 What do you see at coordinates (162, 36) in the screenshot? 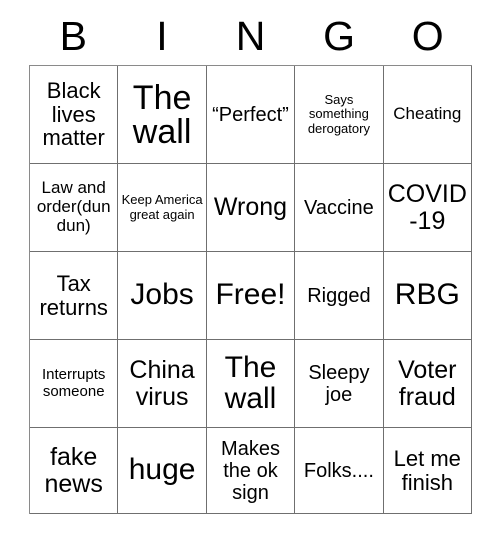
I see `header-letter-i: I` at bounding box center [162, 36].